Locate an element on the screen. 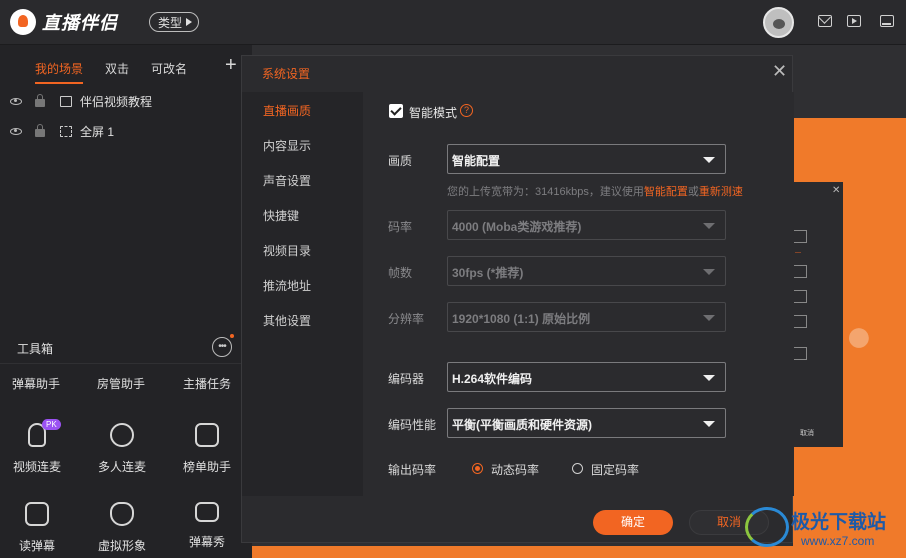  radio-dynamic-label: 动态码率 is located at coordinates (515, 470).